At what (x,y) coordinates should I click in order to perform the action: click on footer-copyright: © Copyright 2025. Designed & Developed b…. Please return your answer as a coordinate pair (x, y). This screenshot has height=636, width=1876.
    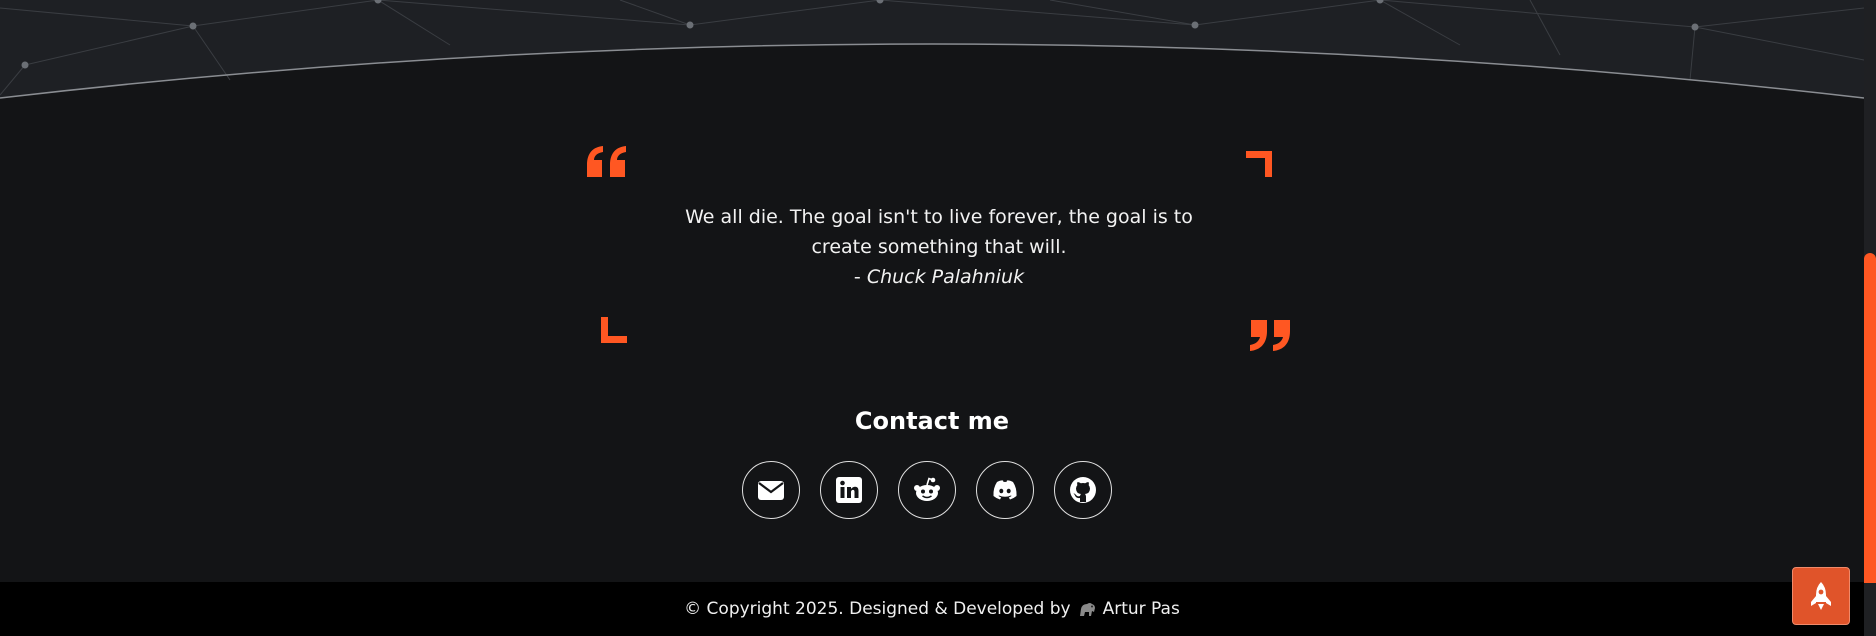
    Looking at the image, I should click on (877, 609).